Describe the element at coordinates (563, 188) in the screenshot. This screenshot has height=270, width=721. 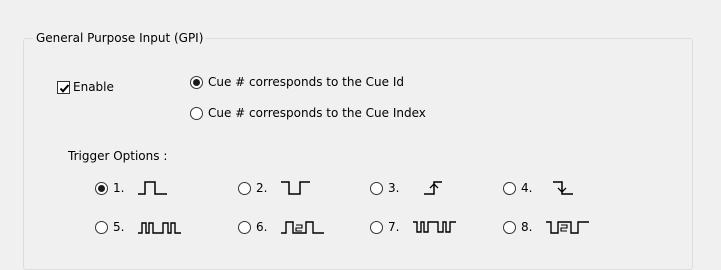
I see `falling-edge-icon` at that location.